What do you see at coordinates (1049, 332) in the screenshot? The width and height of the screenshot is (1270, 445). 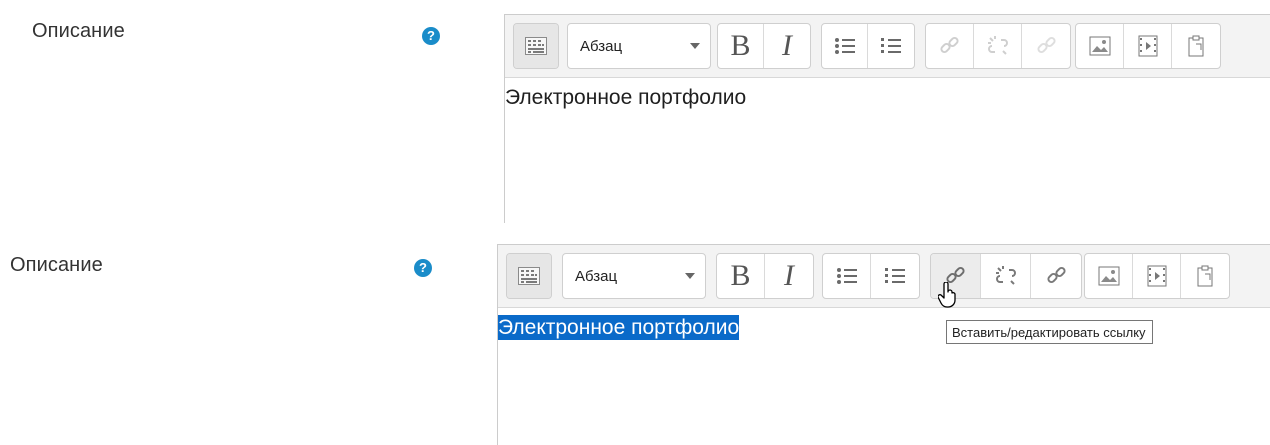 I see `link-tooltip: Вставить/редактировать ссылку` at bounding box center [1049, 332].